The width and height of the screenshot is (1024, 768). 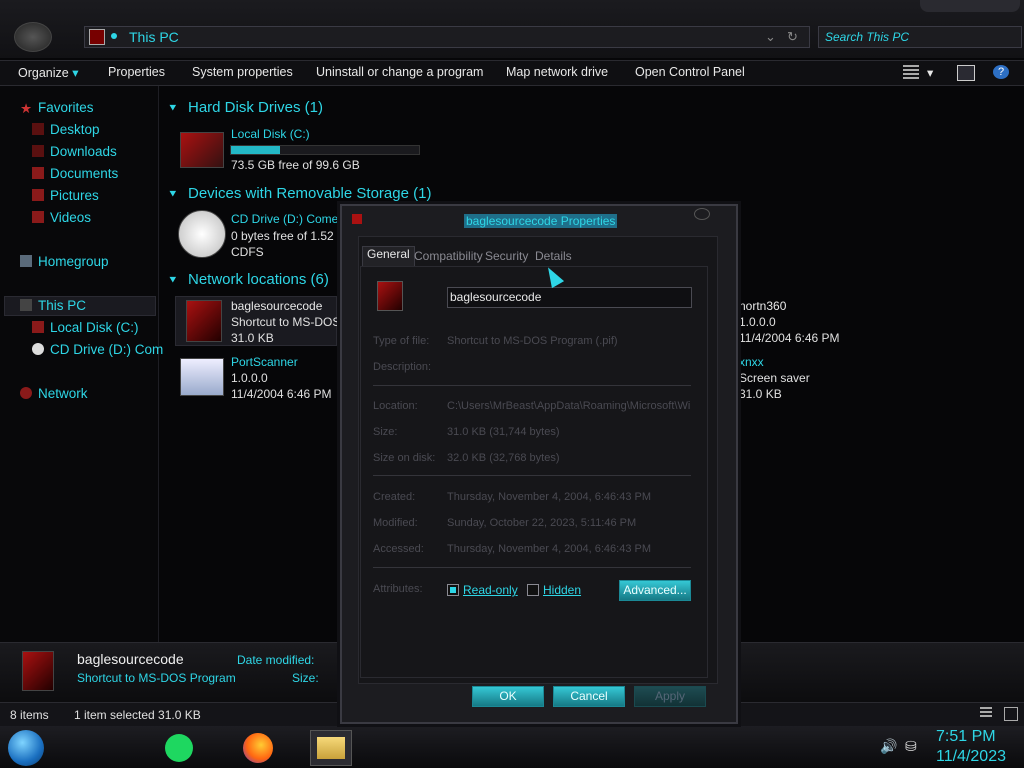 What do you see at coordinates (388, 256) in the screenshot?
I see `tab-general: General` at bounding box center [388, 256].